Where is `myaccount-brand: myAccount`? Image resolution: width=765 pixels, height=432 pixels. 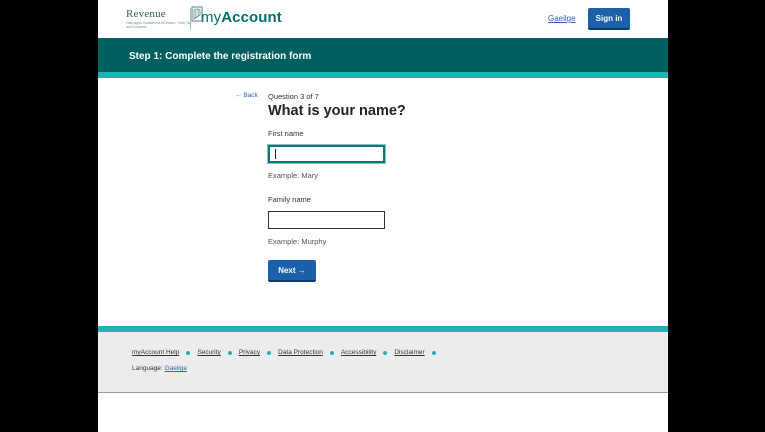
myaccount-brand: myAccount is located at coordinates (241, 17).